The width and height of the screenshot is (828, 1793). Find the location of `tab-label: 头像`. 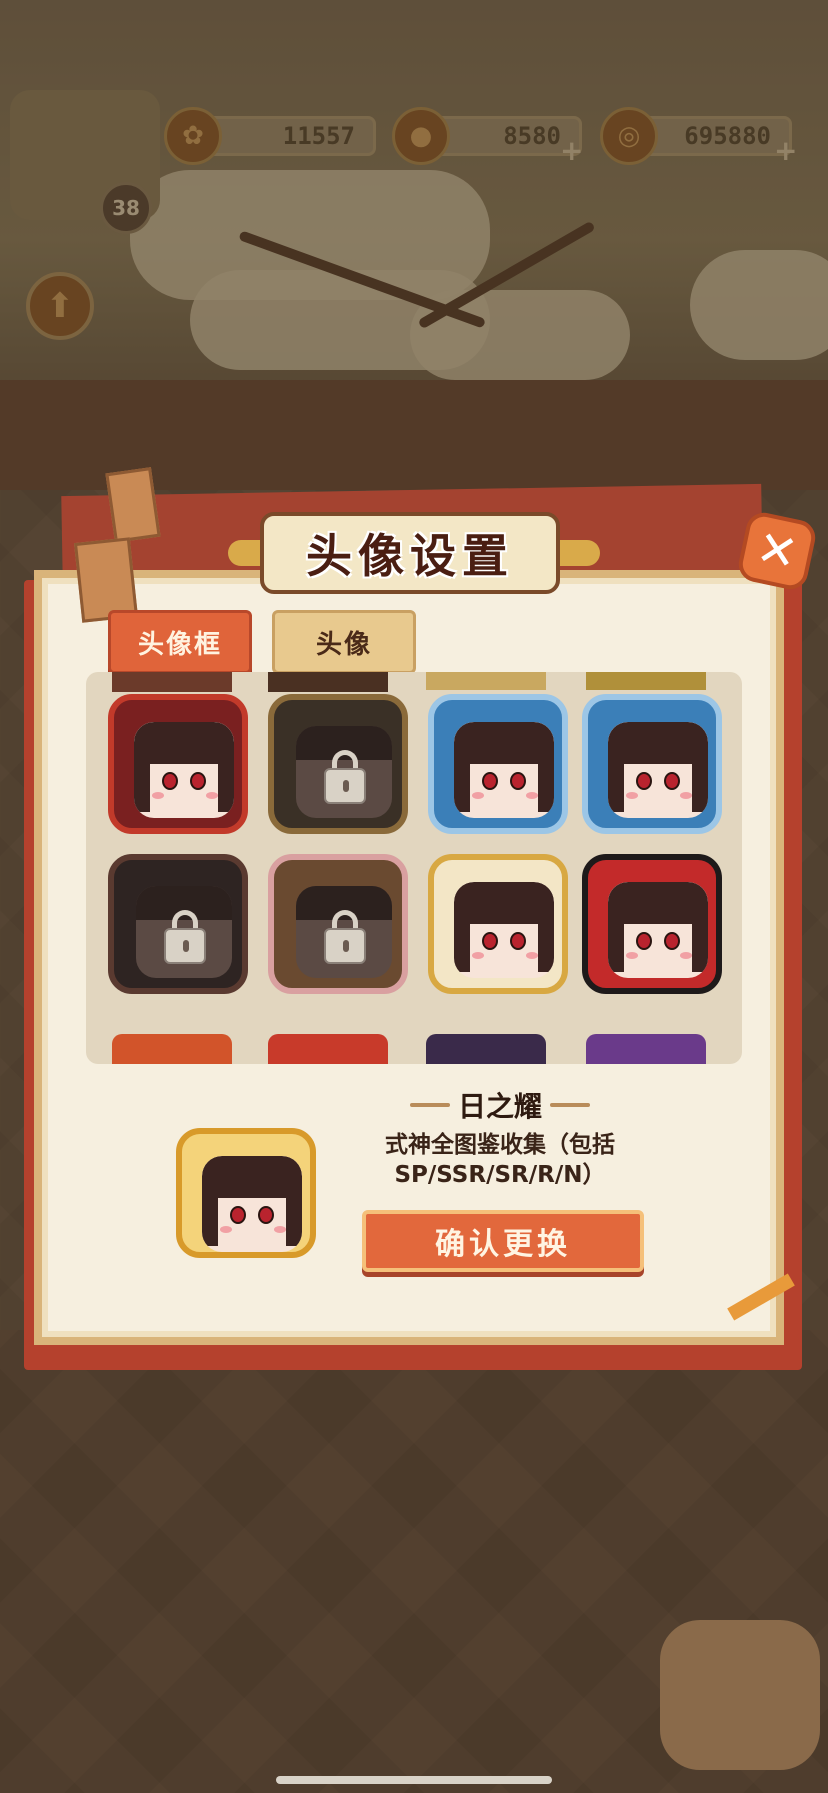

tab-label: 头像 is located at coordinates (343, 644).